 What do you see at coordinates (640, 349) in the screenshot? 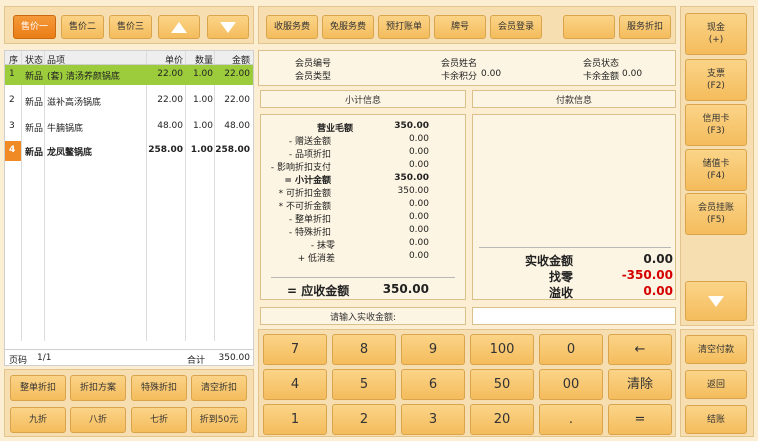
I see `backspace-key: ←` at bounding box center [640, 349].